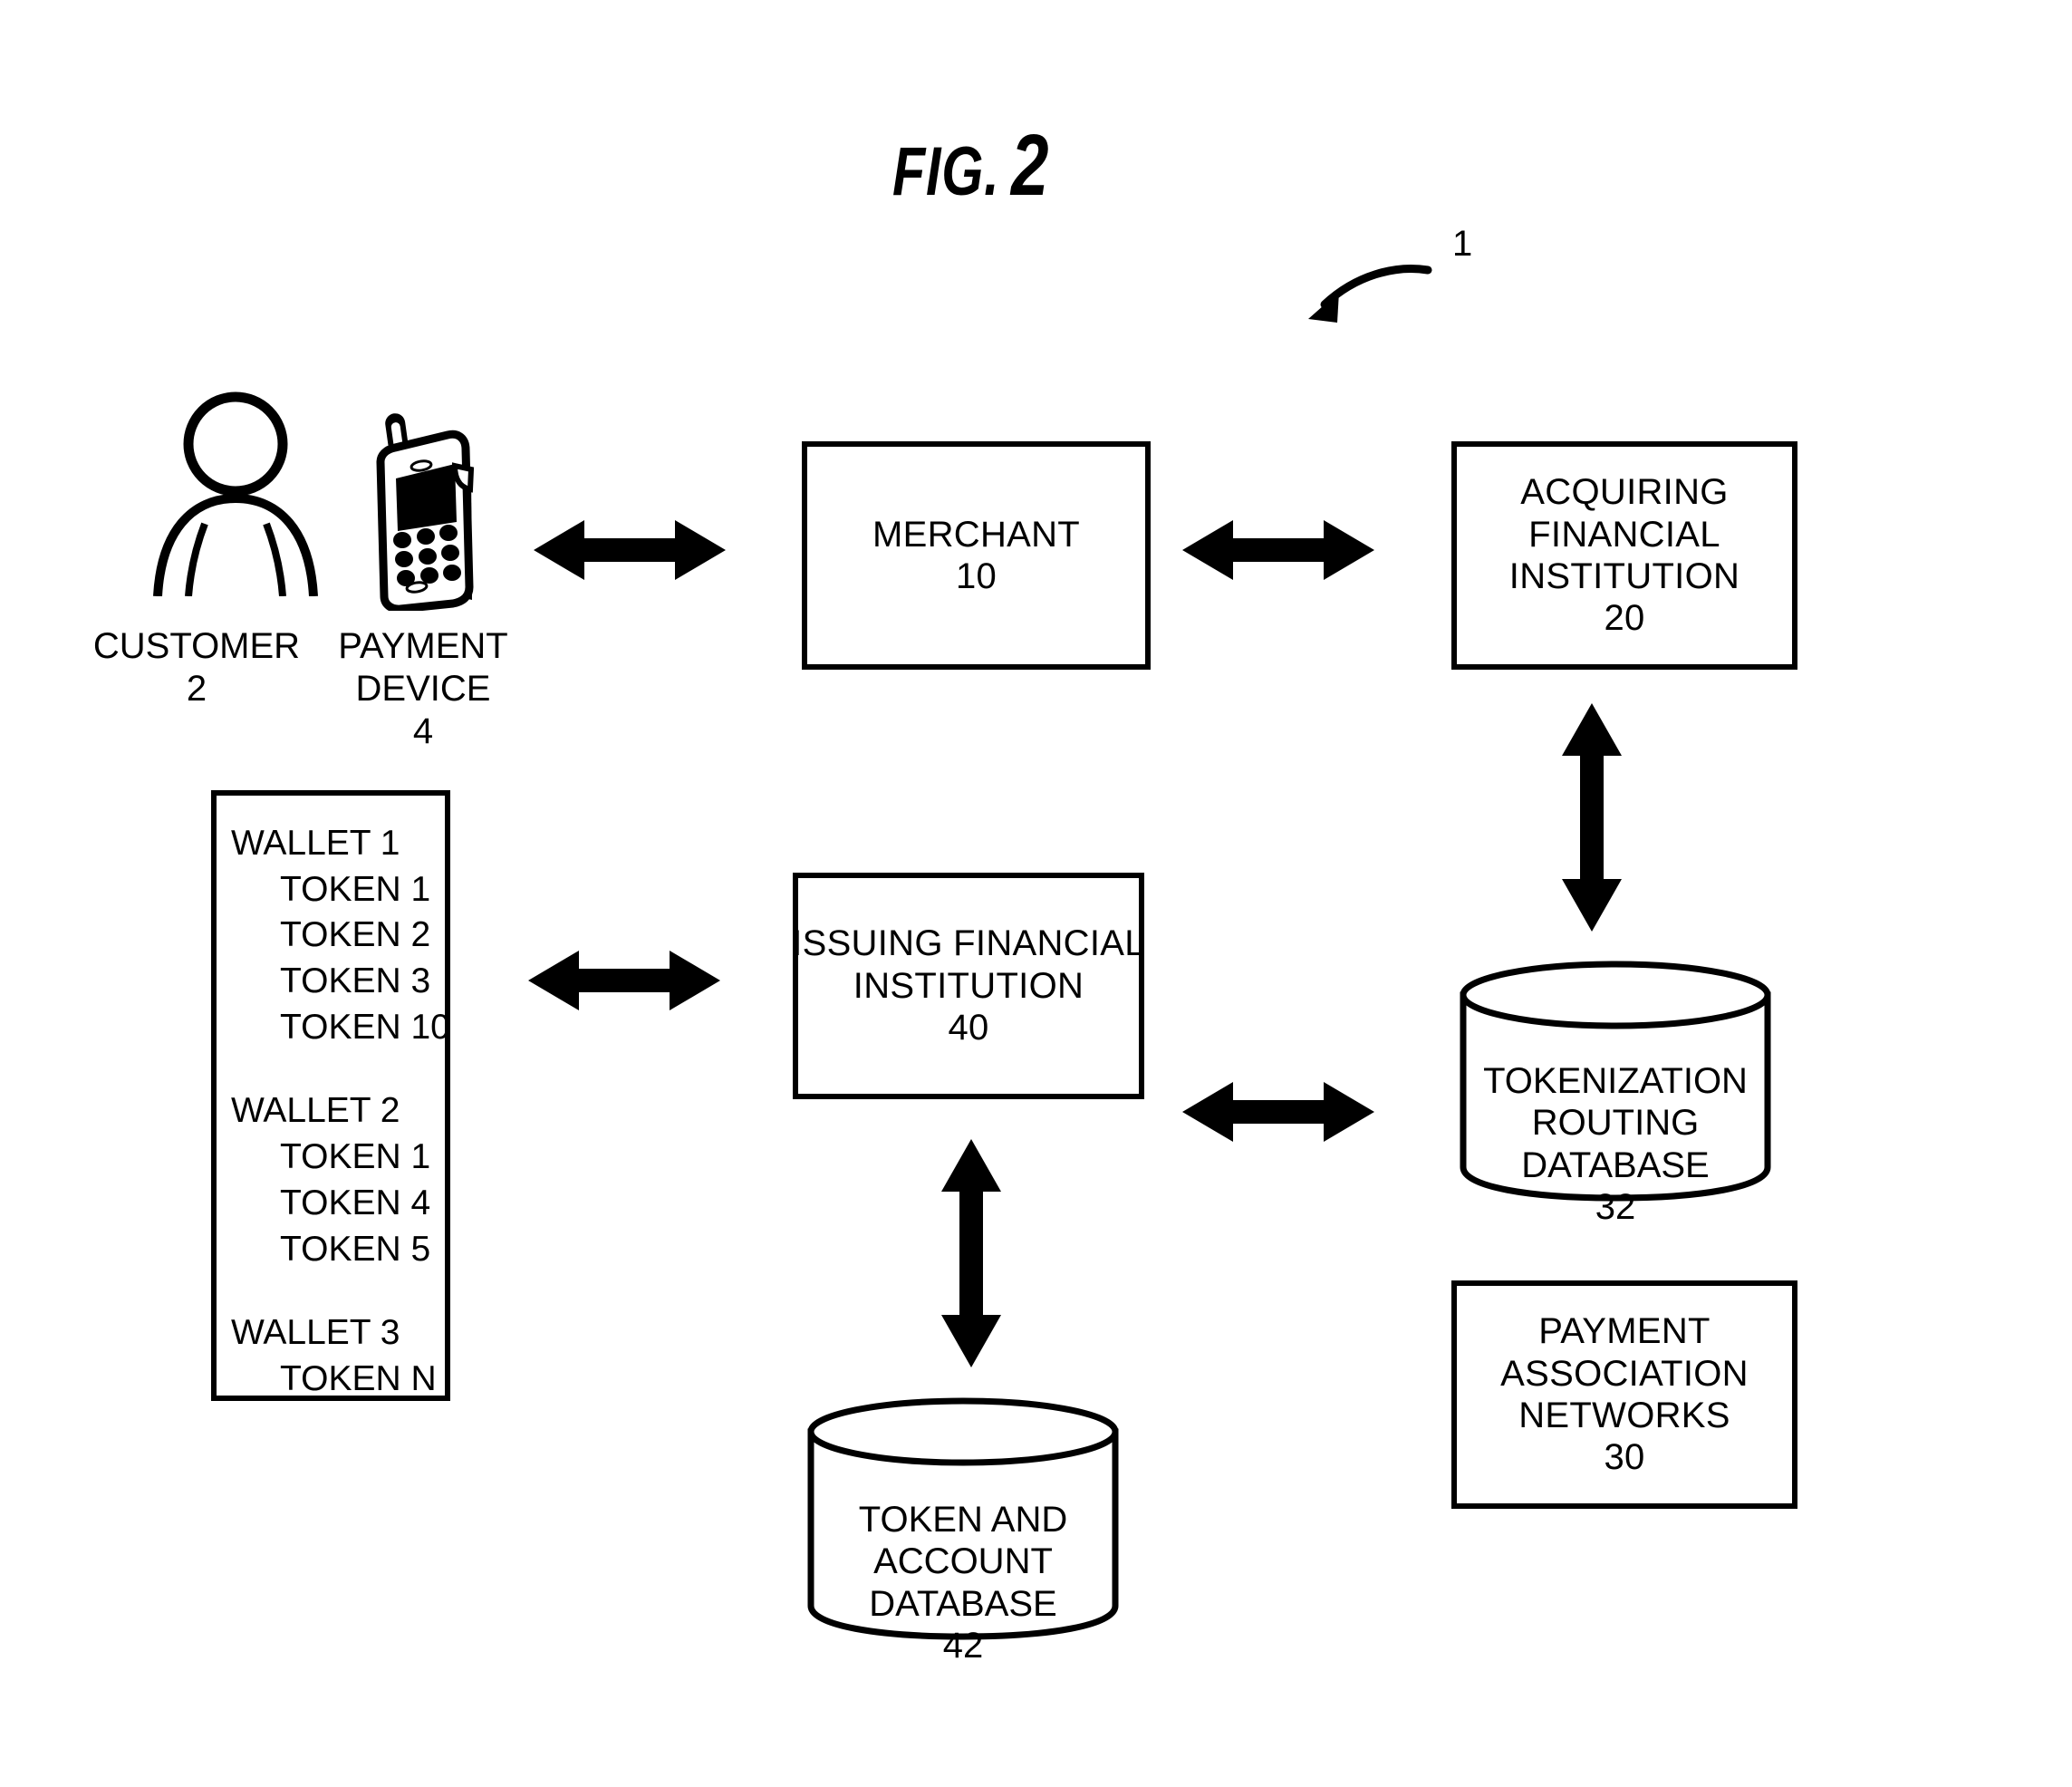 The height and width of the screenshot is (1787, 2072). Describe the element at coordinates (1615, 1123) in the screenshot. I see `tokenization-routing-label-line2: ROUTING` at that location.